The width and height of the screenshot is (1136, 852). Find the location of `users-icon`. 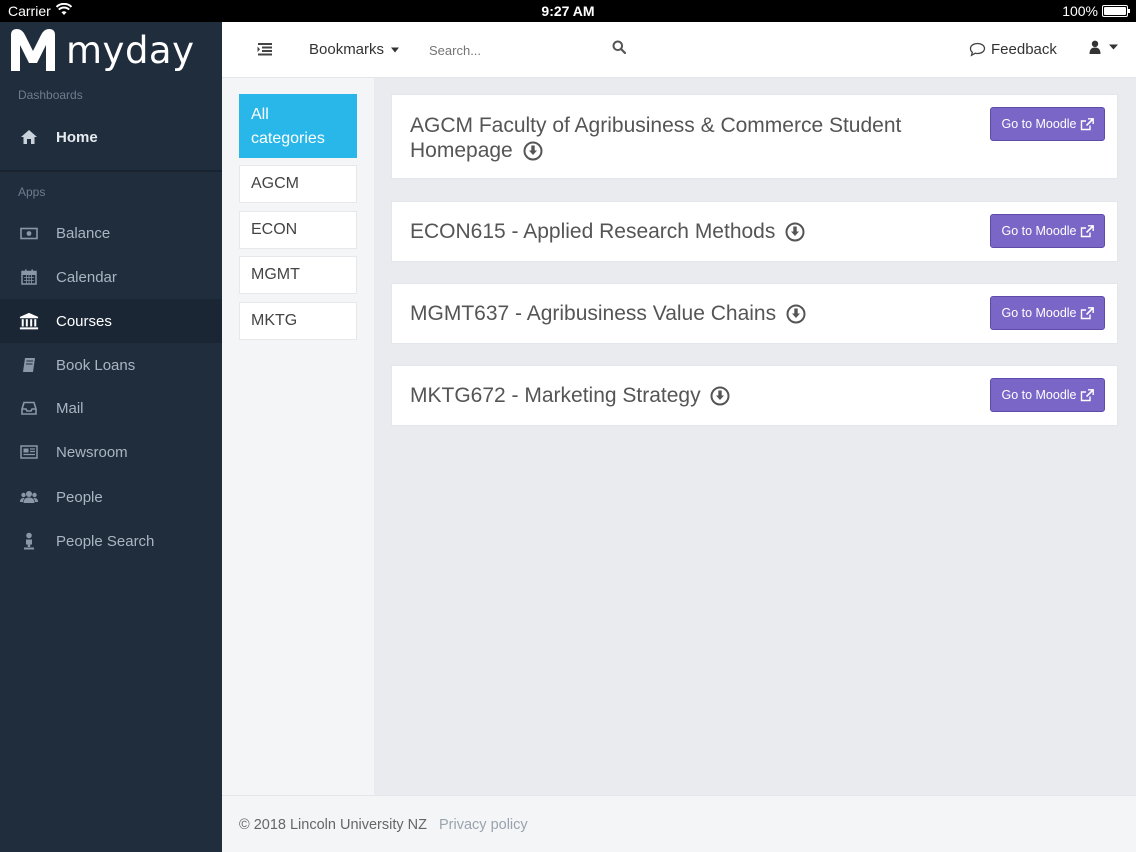

users-icon is located at coordinates (29, 497).